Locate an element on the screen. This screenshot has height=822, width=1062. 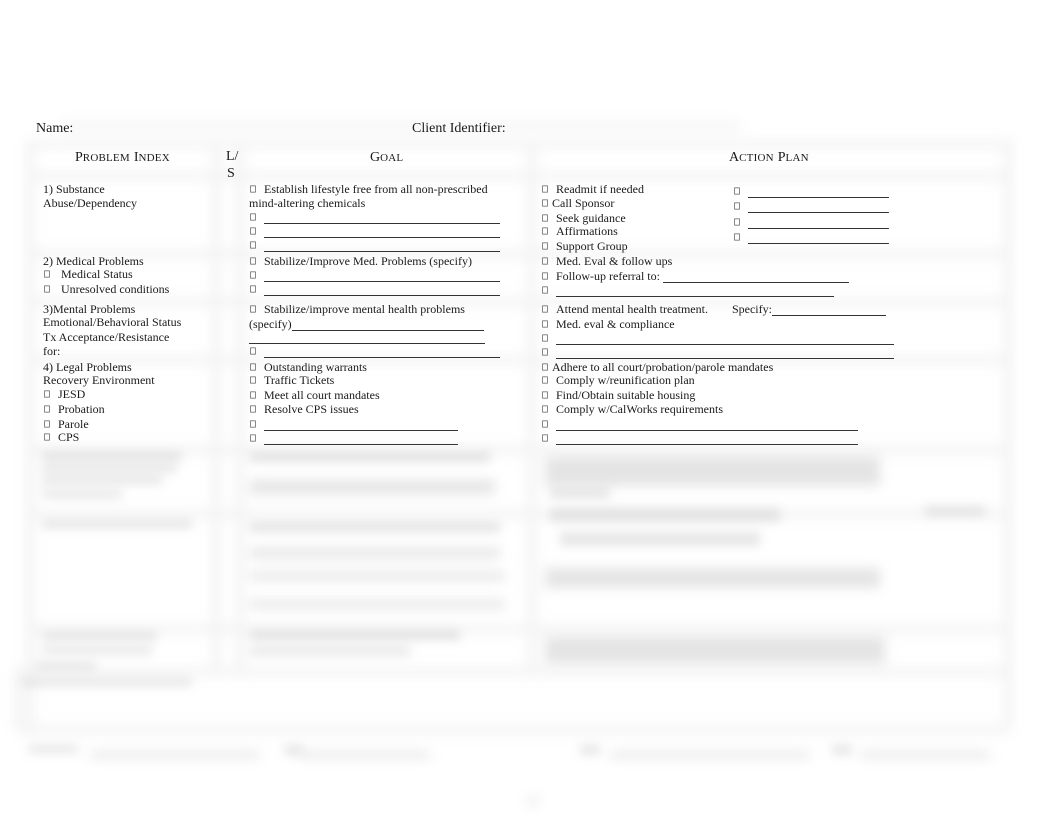
problem-1-line2: Abuse/Dependency is located at coordinates (90, 203).